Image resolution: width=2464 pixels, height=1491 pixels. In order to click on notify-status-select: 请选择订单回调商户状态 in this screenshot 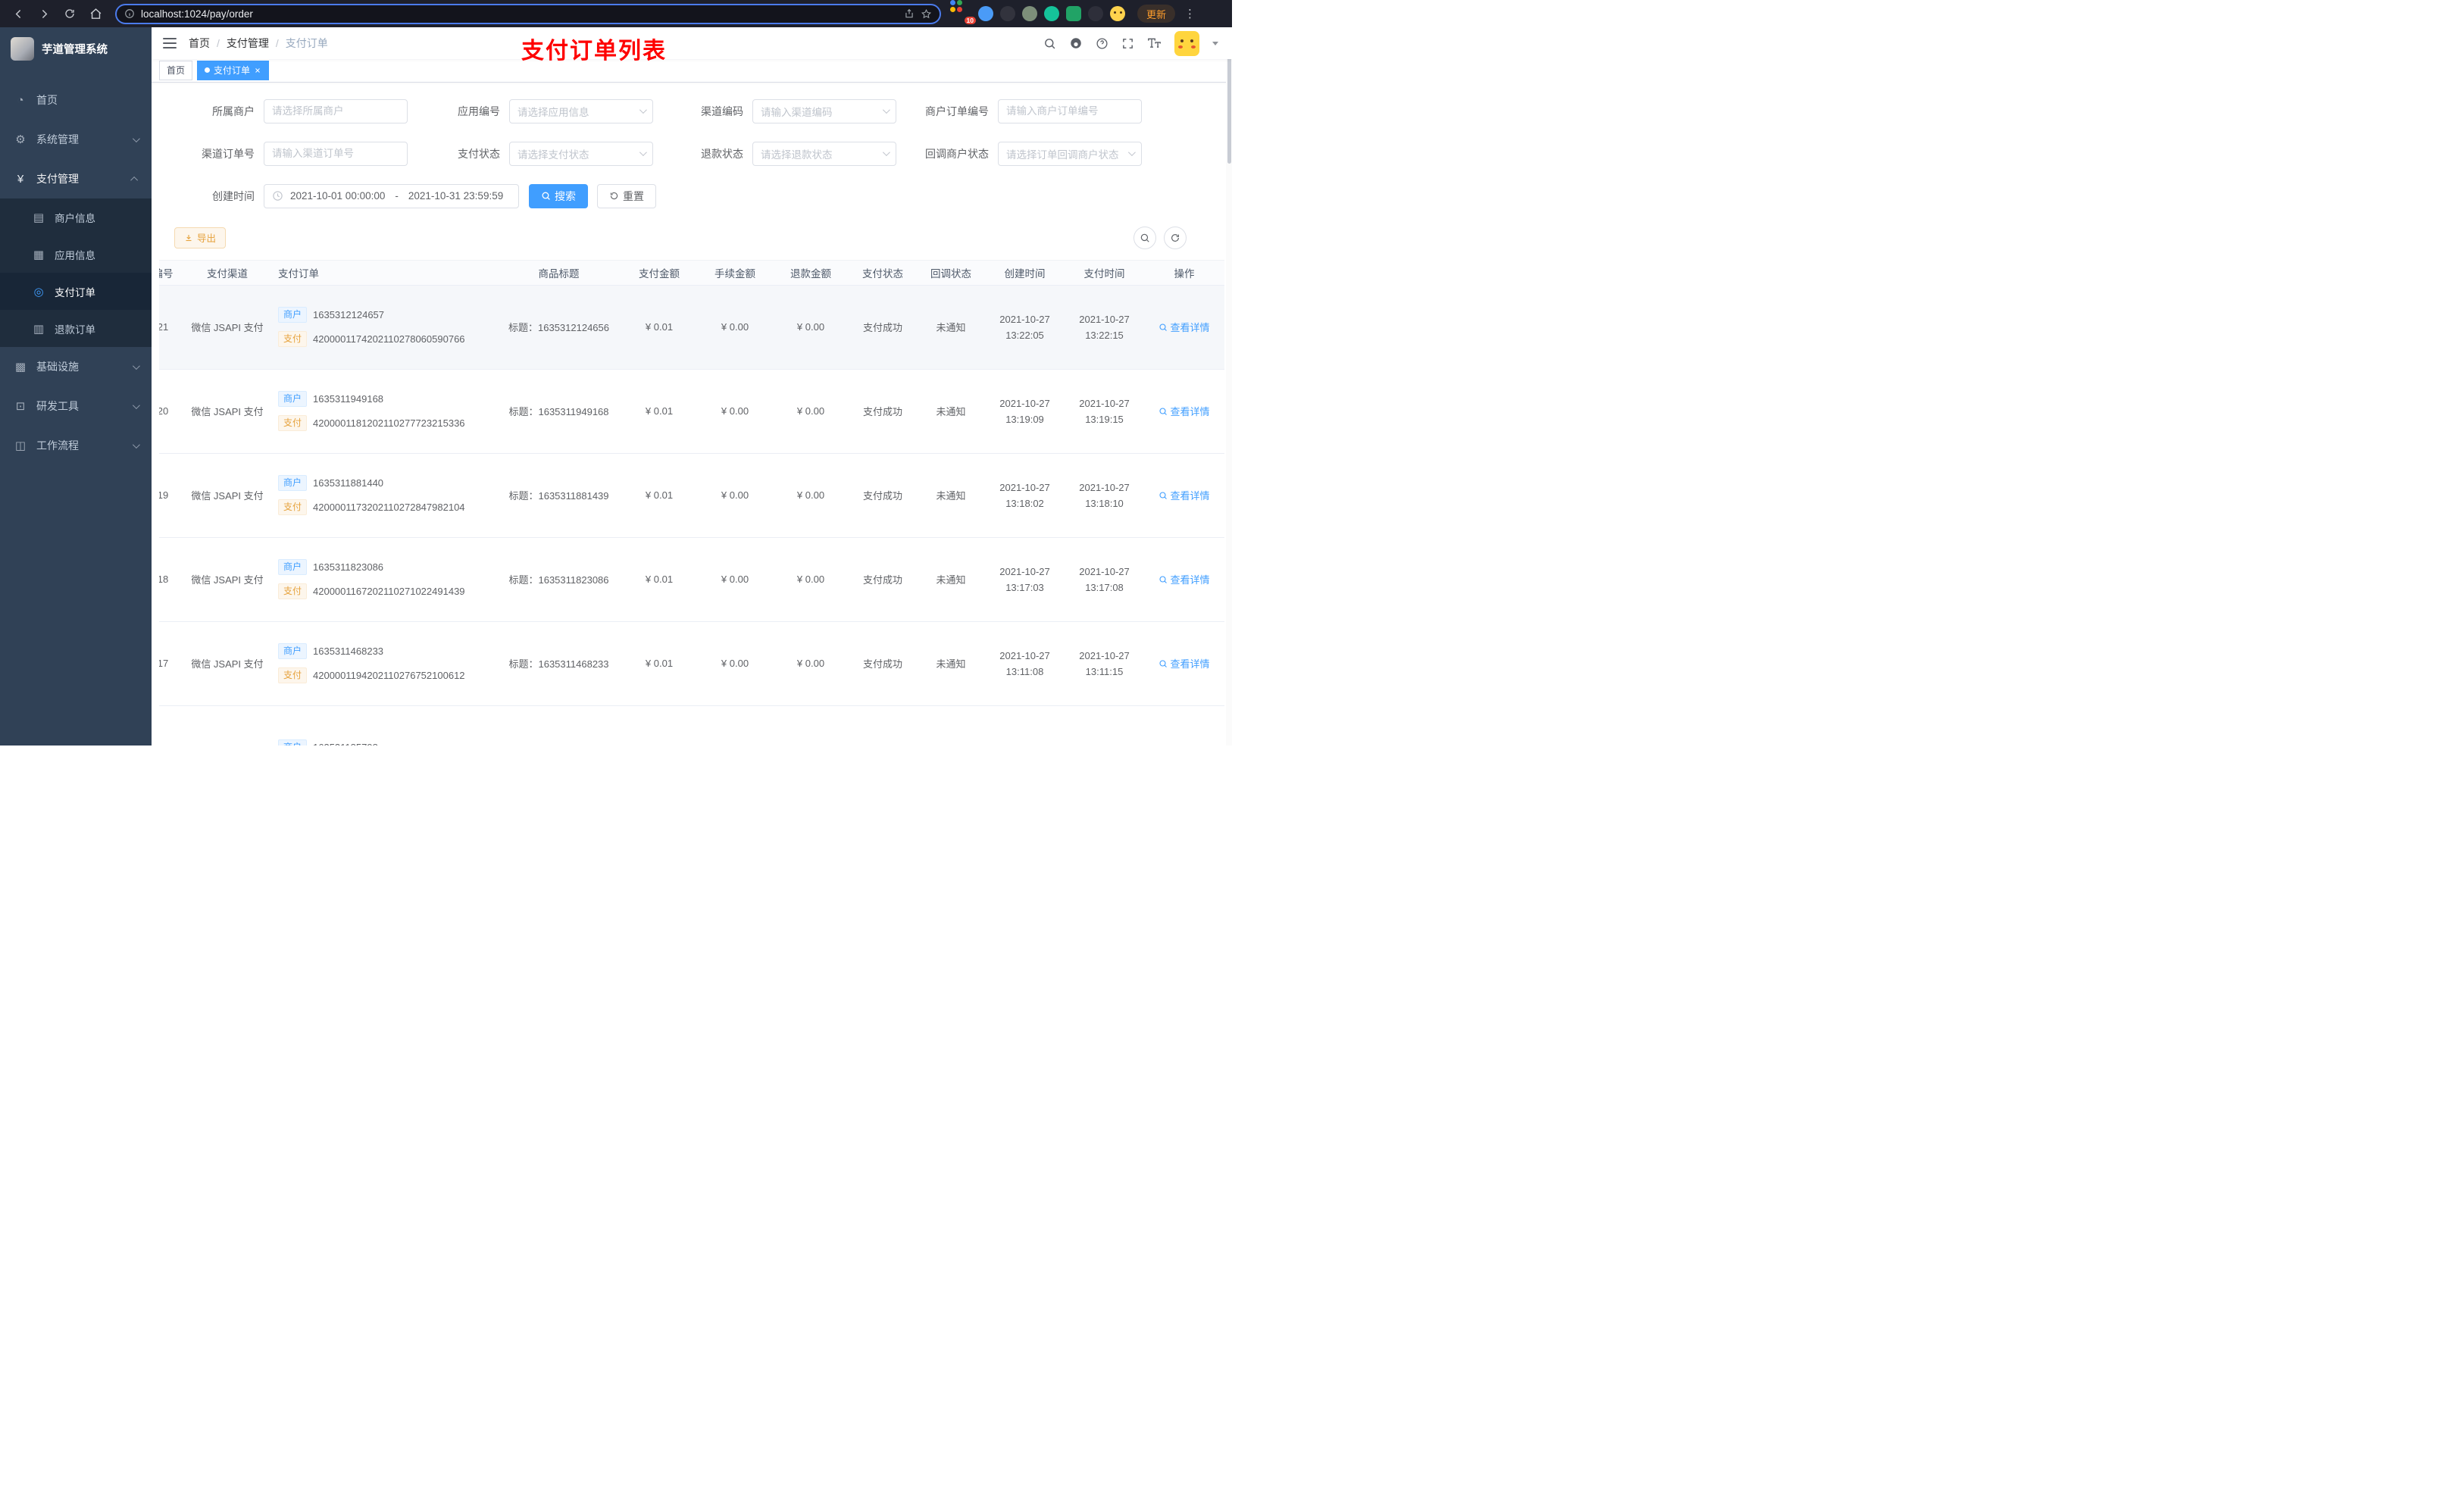, I will do `click(1070, 153)`.